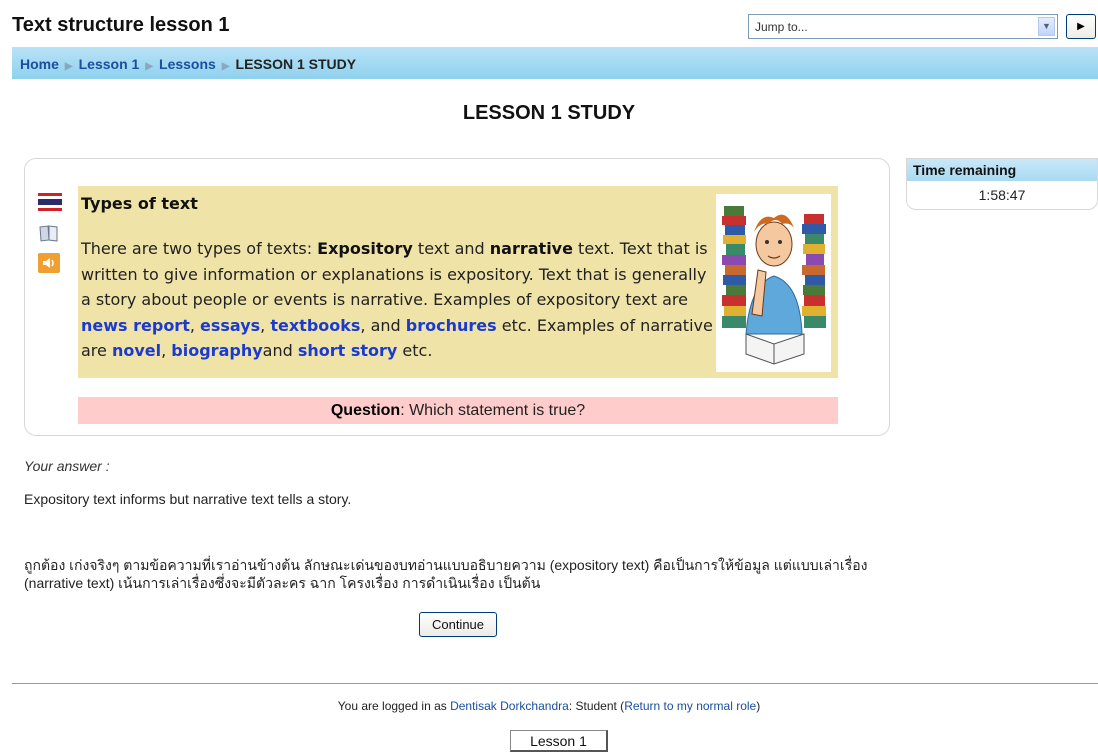 This screenshot has height=755, width=1098. Describe the element at coordinates (415, 350) in the screenshot. I see `body-text: etc.` at that location.